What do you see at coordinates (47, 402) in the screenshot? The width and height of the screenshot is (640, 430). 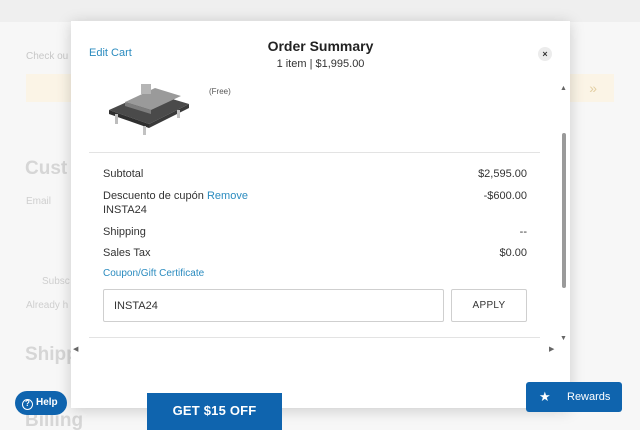 I see `help-label: Help` at bounding box center [47, 402].